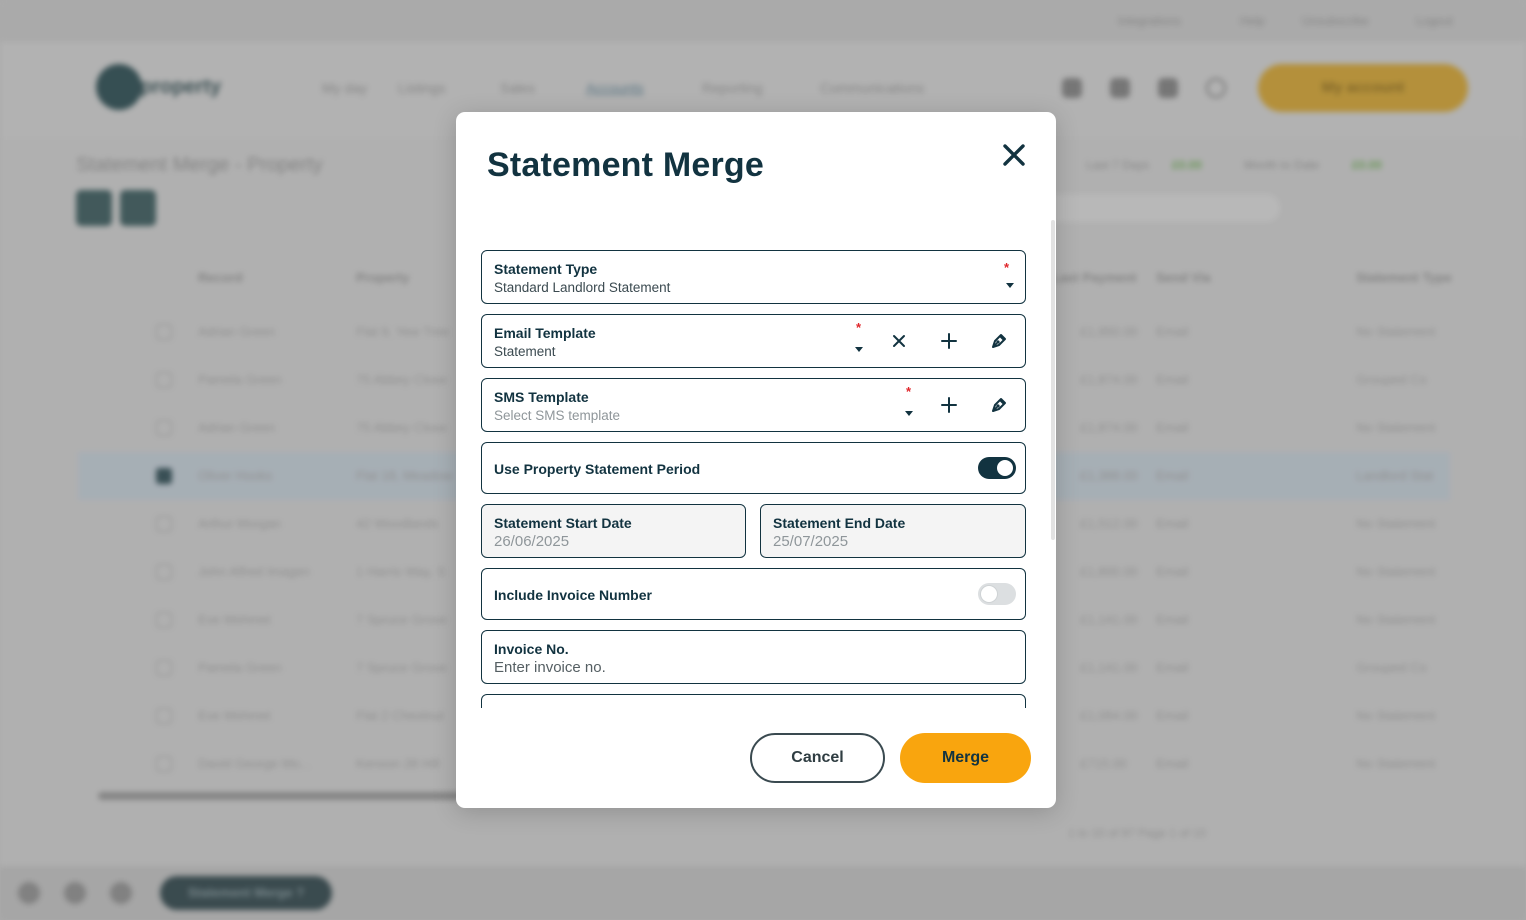 The height and width of the screenshot is (920, 1526). What do you see at coordinates (550, 667) in the screenshot?
I see `field-placeholder: Enter invoice no.` at bounding box center [550, 667].